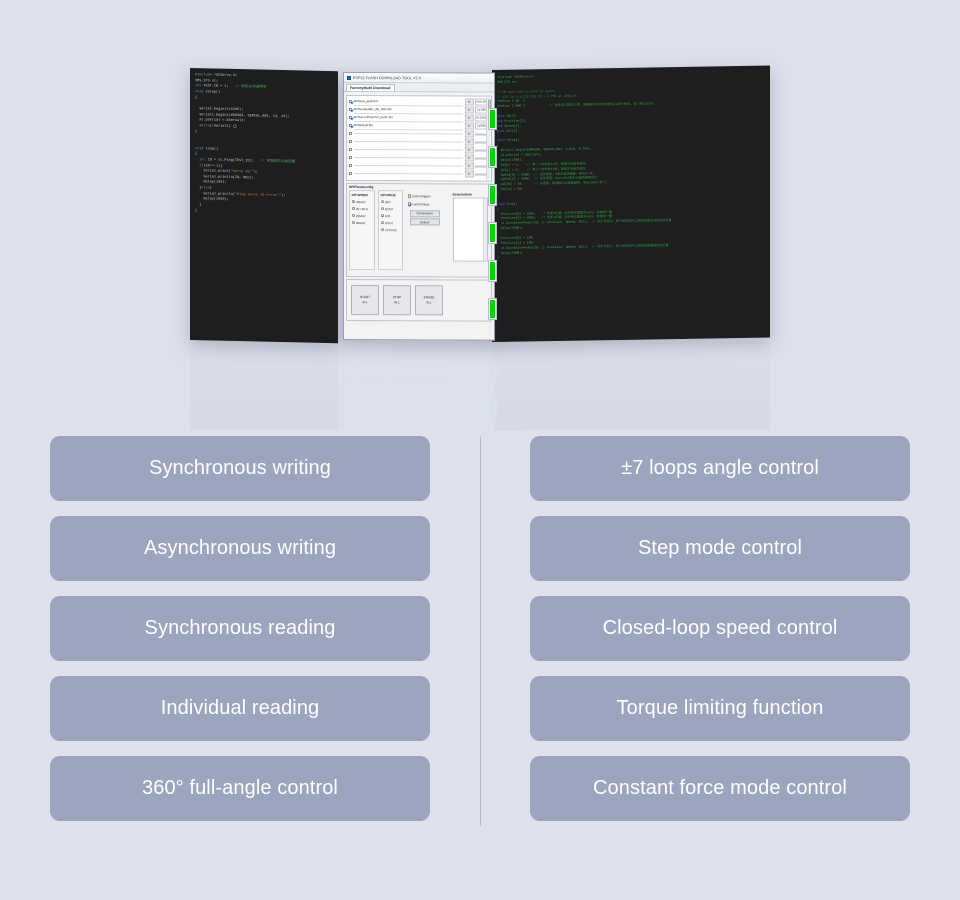 This screenshot has width=960, height=900. I want to click on spi-mode-label: DIO, so click(388, 215).